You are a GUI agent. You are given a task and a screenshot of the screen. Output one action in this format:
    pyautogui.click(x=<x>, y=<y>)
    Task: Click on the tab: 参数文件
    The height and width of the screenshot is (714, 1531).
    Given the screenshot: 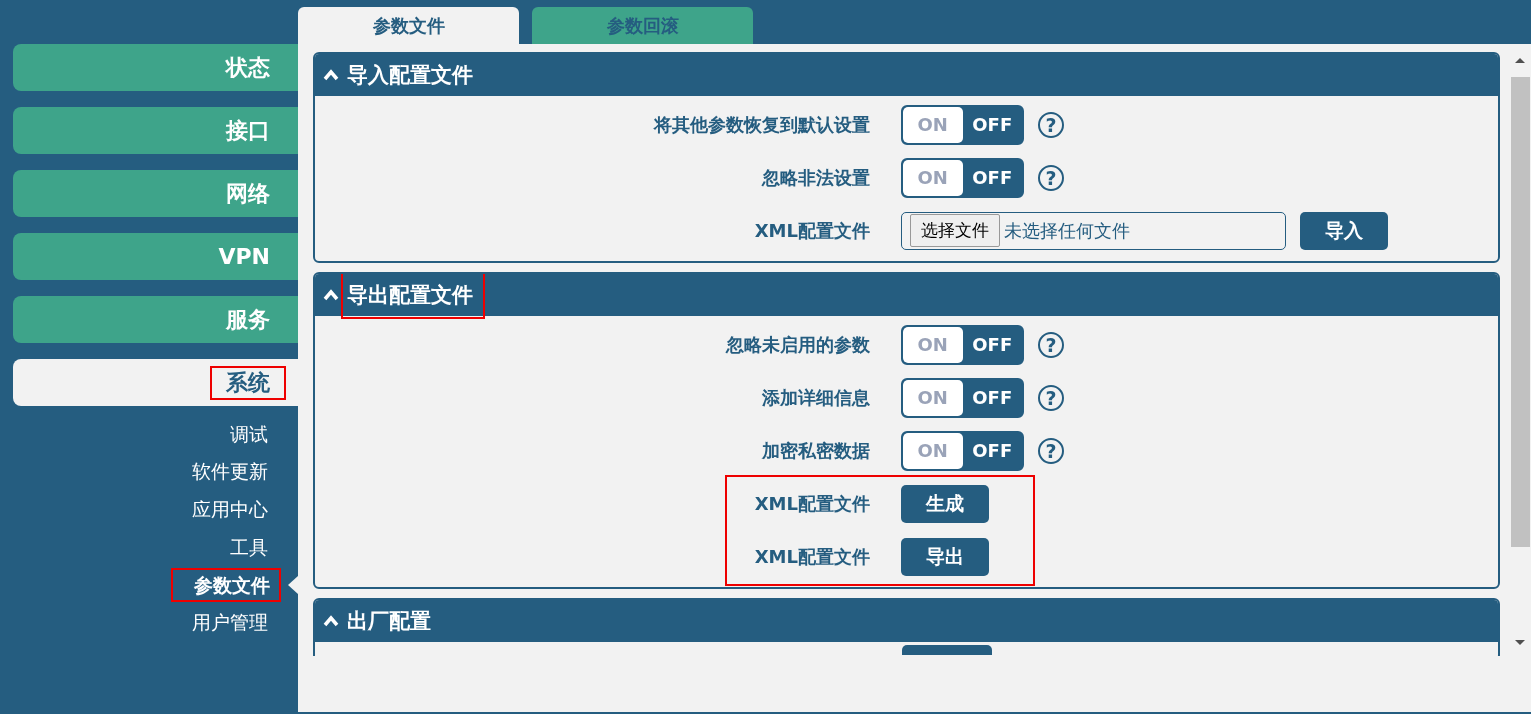 What is the action you would take?
    pyautogui.click(x=408, y=25)
    